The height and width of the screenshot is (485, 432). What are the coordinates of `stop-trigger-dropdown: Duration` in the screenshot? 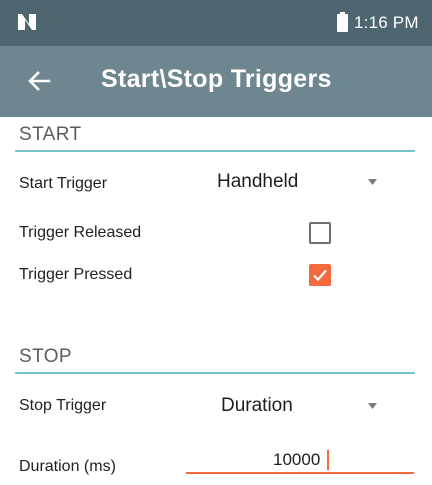 It's located at (304, 406).